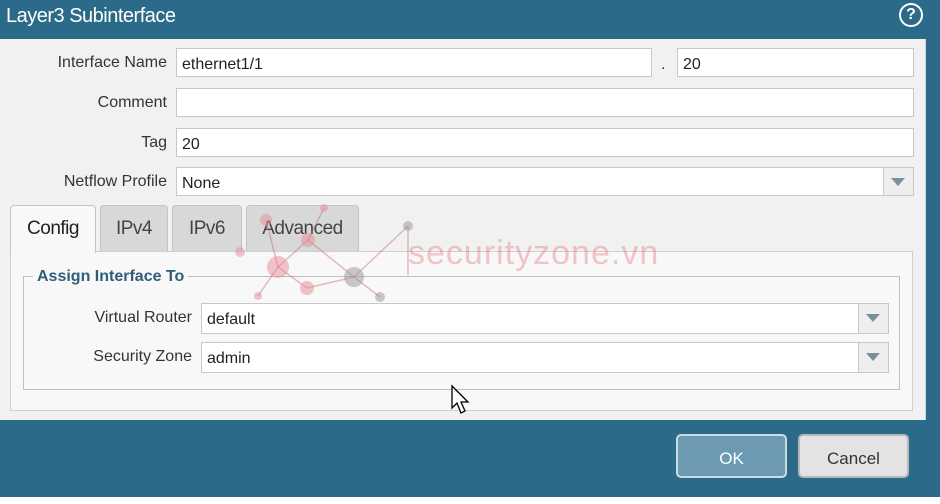 The height and width of the screenshot is (504, 940). Describe the element at coordinates (142, 356) in the screenshot. I see `security-zone-label: Security Zone` at that location.